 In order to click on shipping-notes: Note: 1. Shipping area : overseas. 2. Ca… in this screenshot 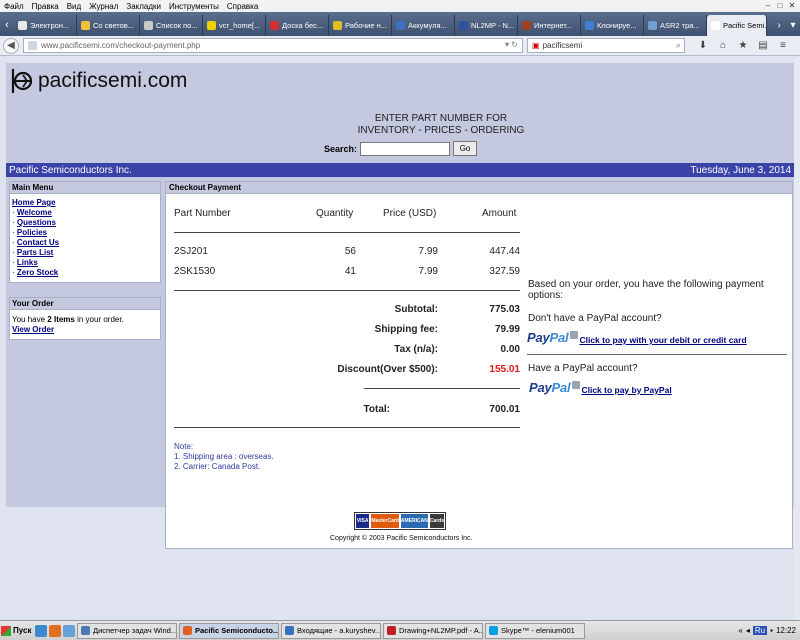, I will do `click(224, 457)`.